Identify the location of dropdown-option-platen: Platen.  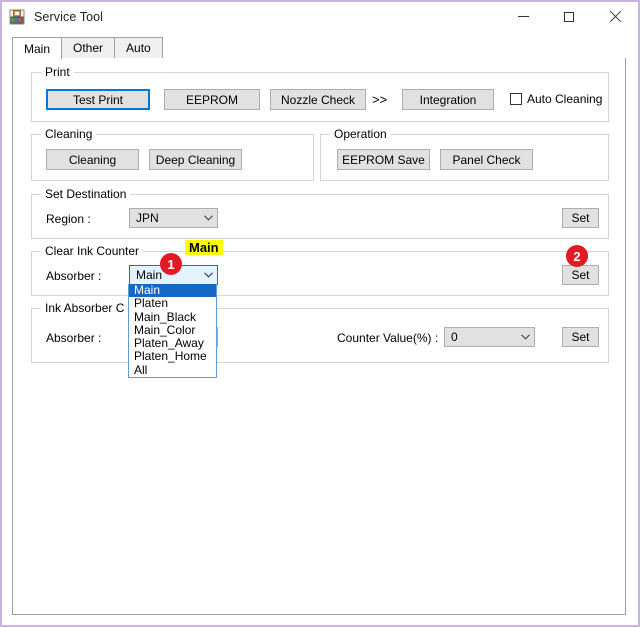
(172, 303).